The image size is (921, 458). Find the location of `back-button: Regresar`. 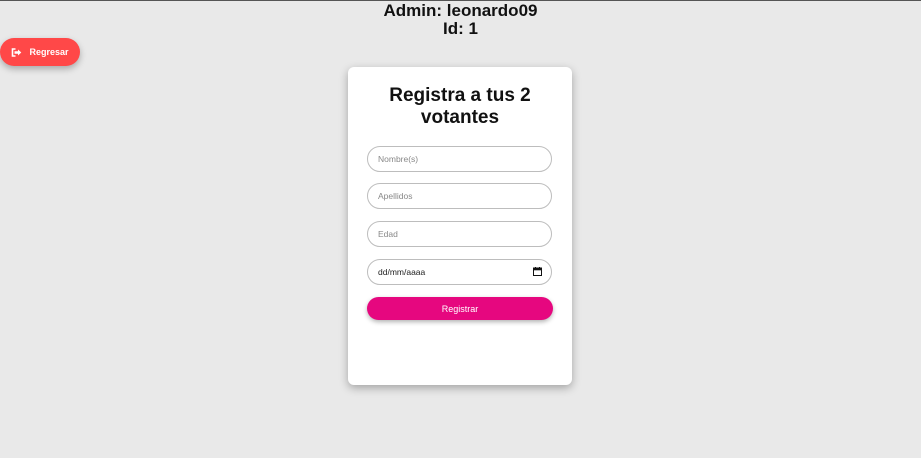

back-button: Regresar is located at coordinates (40, 52).